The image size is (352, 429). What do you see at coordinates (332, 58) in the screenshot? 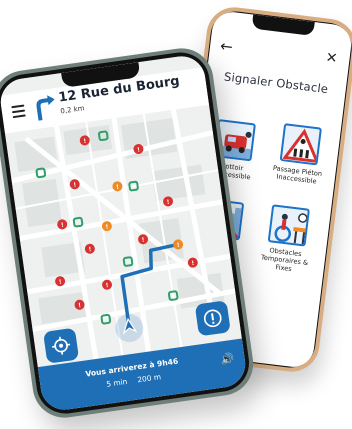
I see `close-icon: ✕` at bounding box center [332, 58].